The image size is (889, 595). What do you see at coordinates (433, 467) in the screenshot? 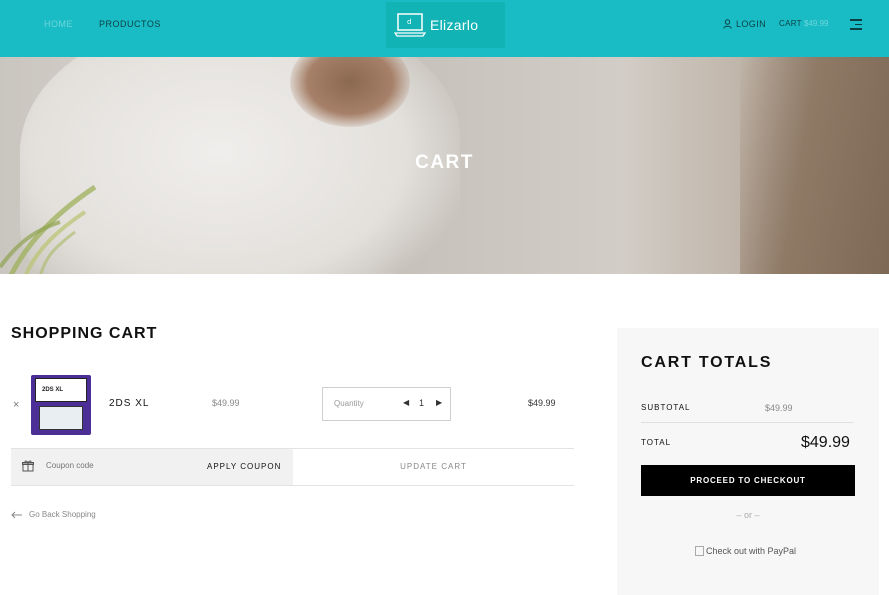
I see `update-cart-button: UPDATE CART` at bounding box center [433, 467].